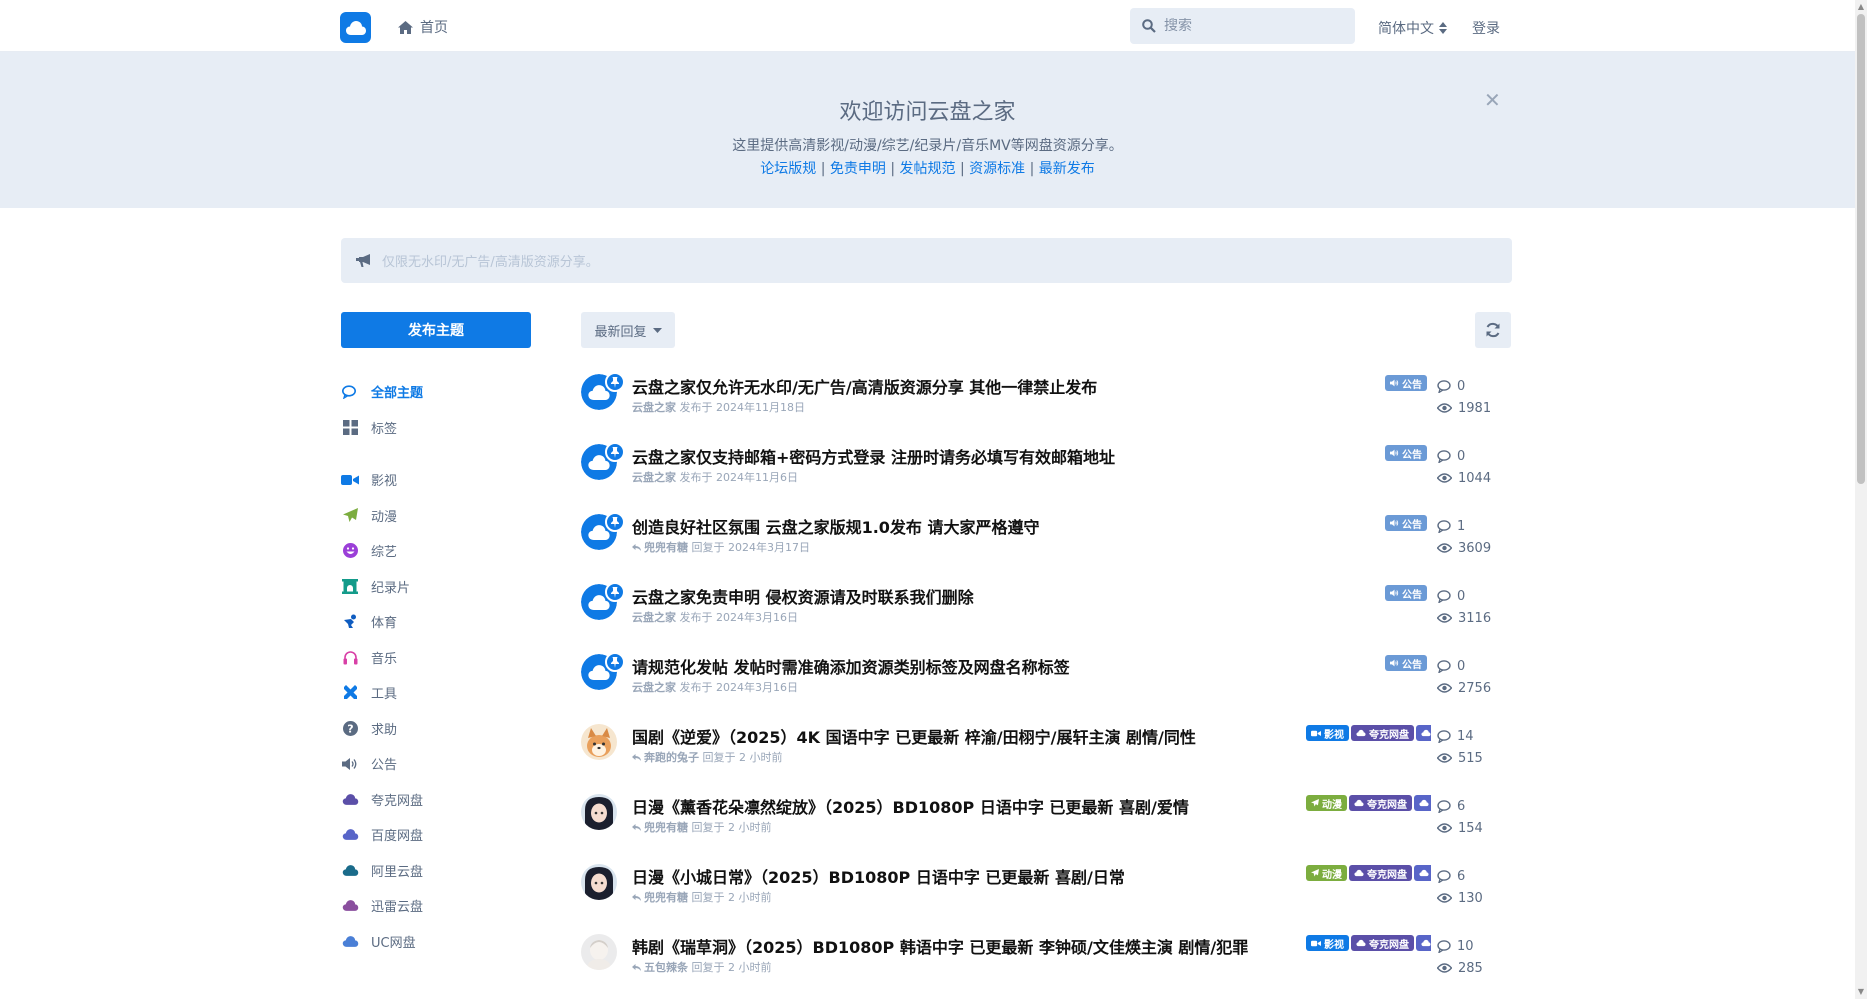 This screenshot has width=1867, height=999. What do you see at coordinates (441, 516) in the screenshot?
I see `sidebar-item: 动漫` at bounding box center [441, 516].